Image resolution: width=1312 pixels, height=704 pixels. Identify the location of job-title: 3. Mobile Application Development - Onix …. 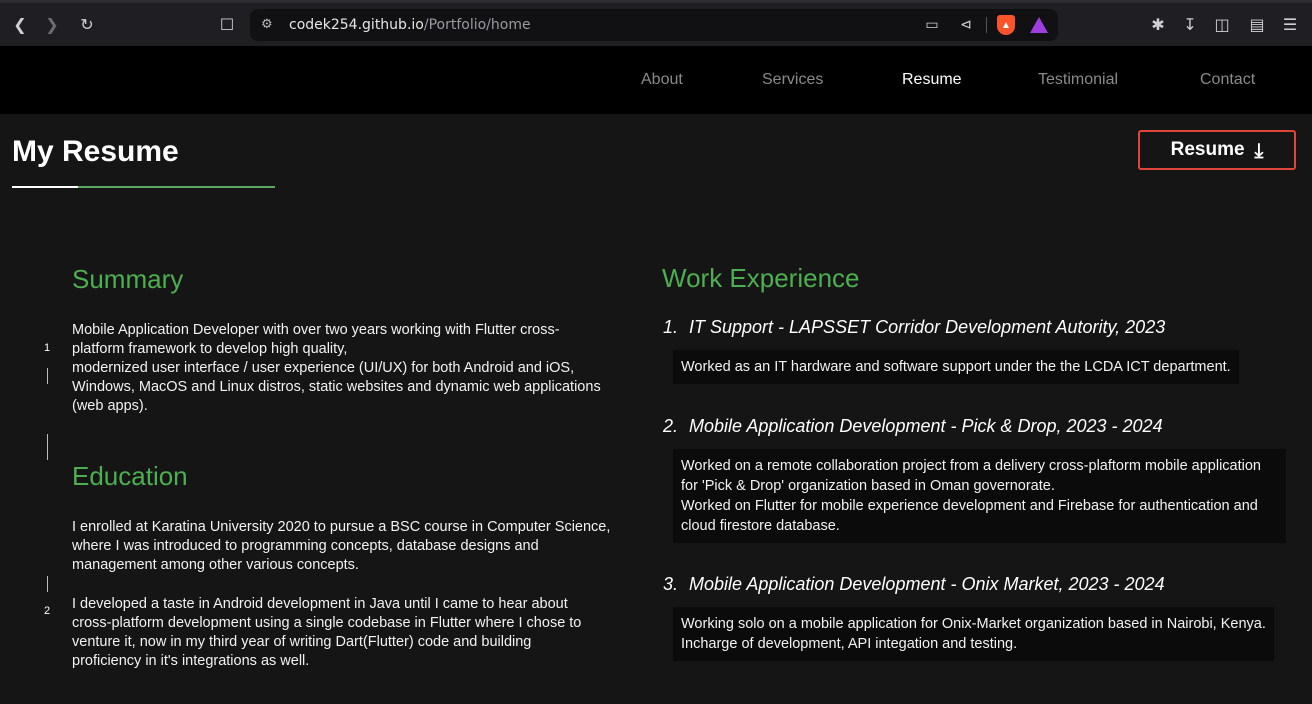
(914, 584).